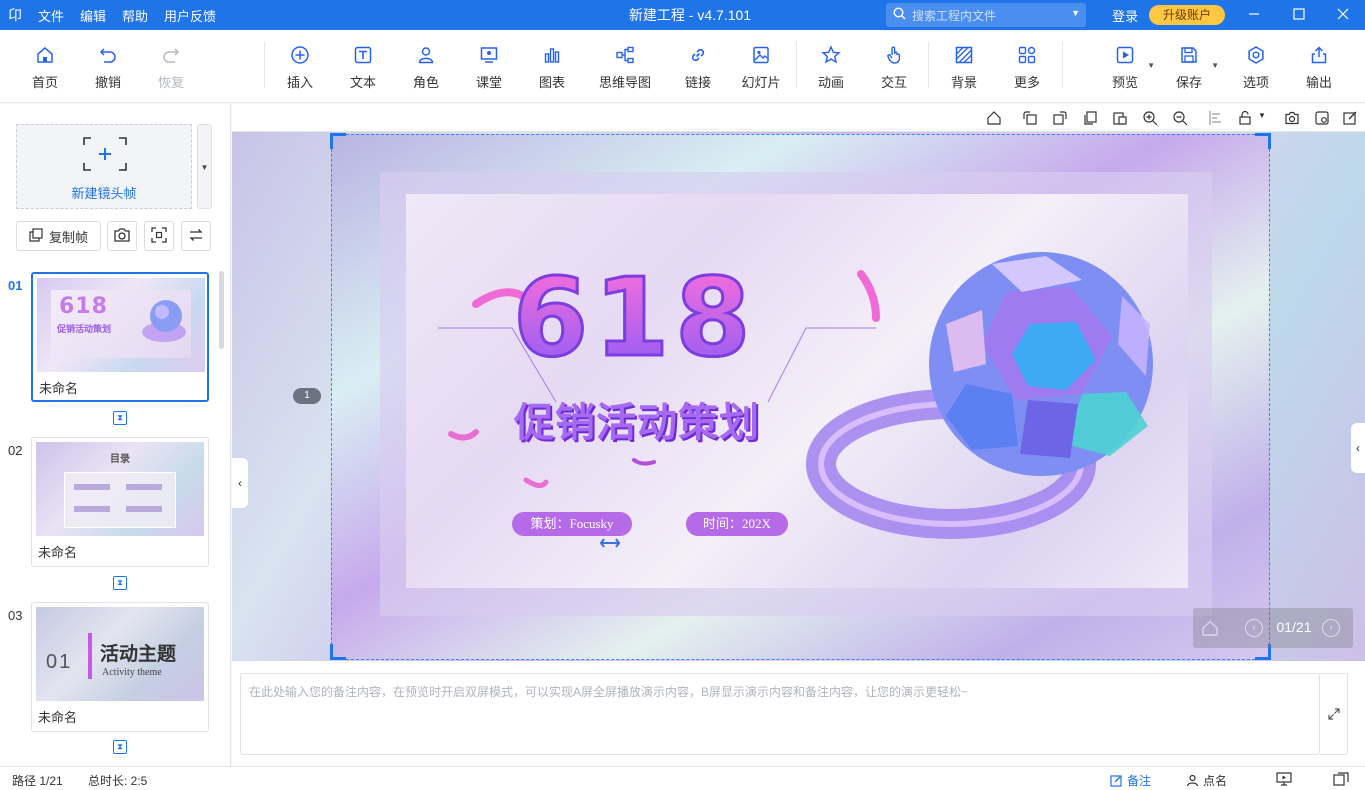 The width and height of the screenshot is (1365, 790). Describe the element at coordinates (761, 67) in the screenshot. I see `slideshow-button: 幻灯片` at that location.